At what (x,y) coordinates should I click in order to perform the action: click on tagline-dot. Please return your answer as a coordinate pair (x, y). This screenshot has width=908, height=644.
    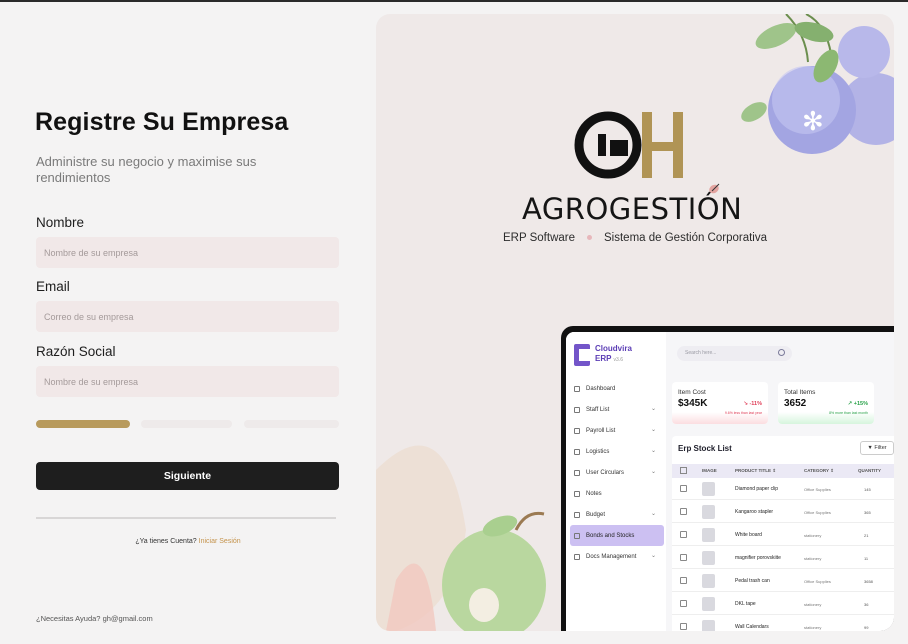
    Looking at the image, I should click on (589, 238).